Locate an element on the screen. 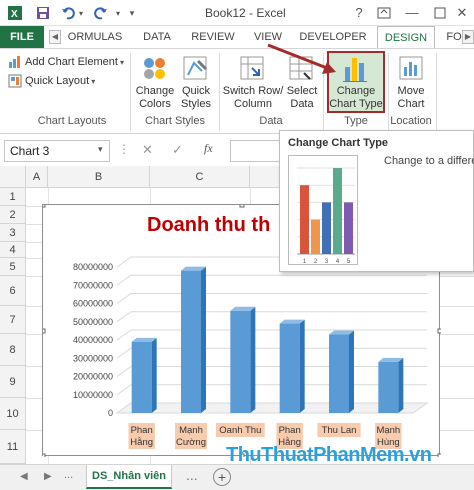  tooltip-preview: 1 2 3 4 5 is located at coordinates (323, 210).